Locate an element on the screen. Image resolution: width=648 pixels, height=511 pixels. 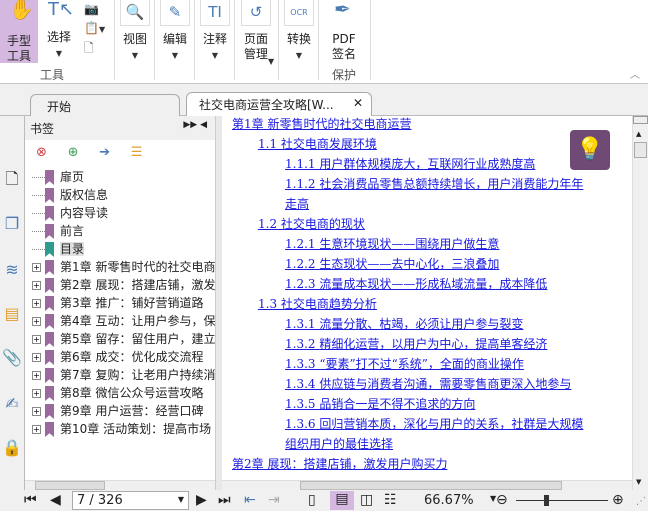
bookmark-item: + 第1章 新零售时代的社交电商运营 is located at coordinates (123, 267).